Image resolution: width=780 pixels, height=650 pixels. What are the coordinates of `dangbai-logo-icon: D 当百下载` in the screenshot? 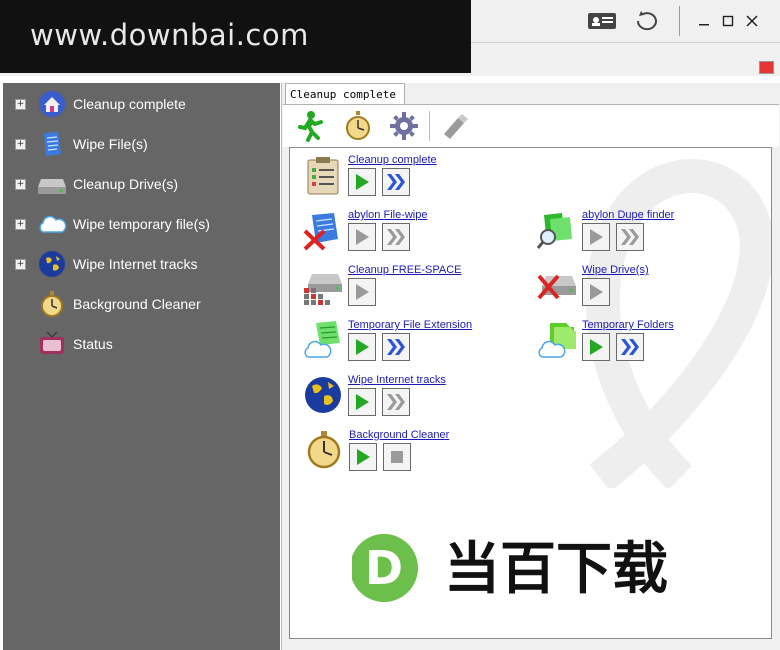 It's located at (510, 568).